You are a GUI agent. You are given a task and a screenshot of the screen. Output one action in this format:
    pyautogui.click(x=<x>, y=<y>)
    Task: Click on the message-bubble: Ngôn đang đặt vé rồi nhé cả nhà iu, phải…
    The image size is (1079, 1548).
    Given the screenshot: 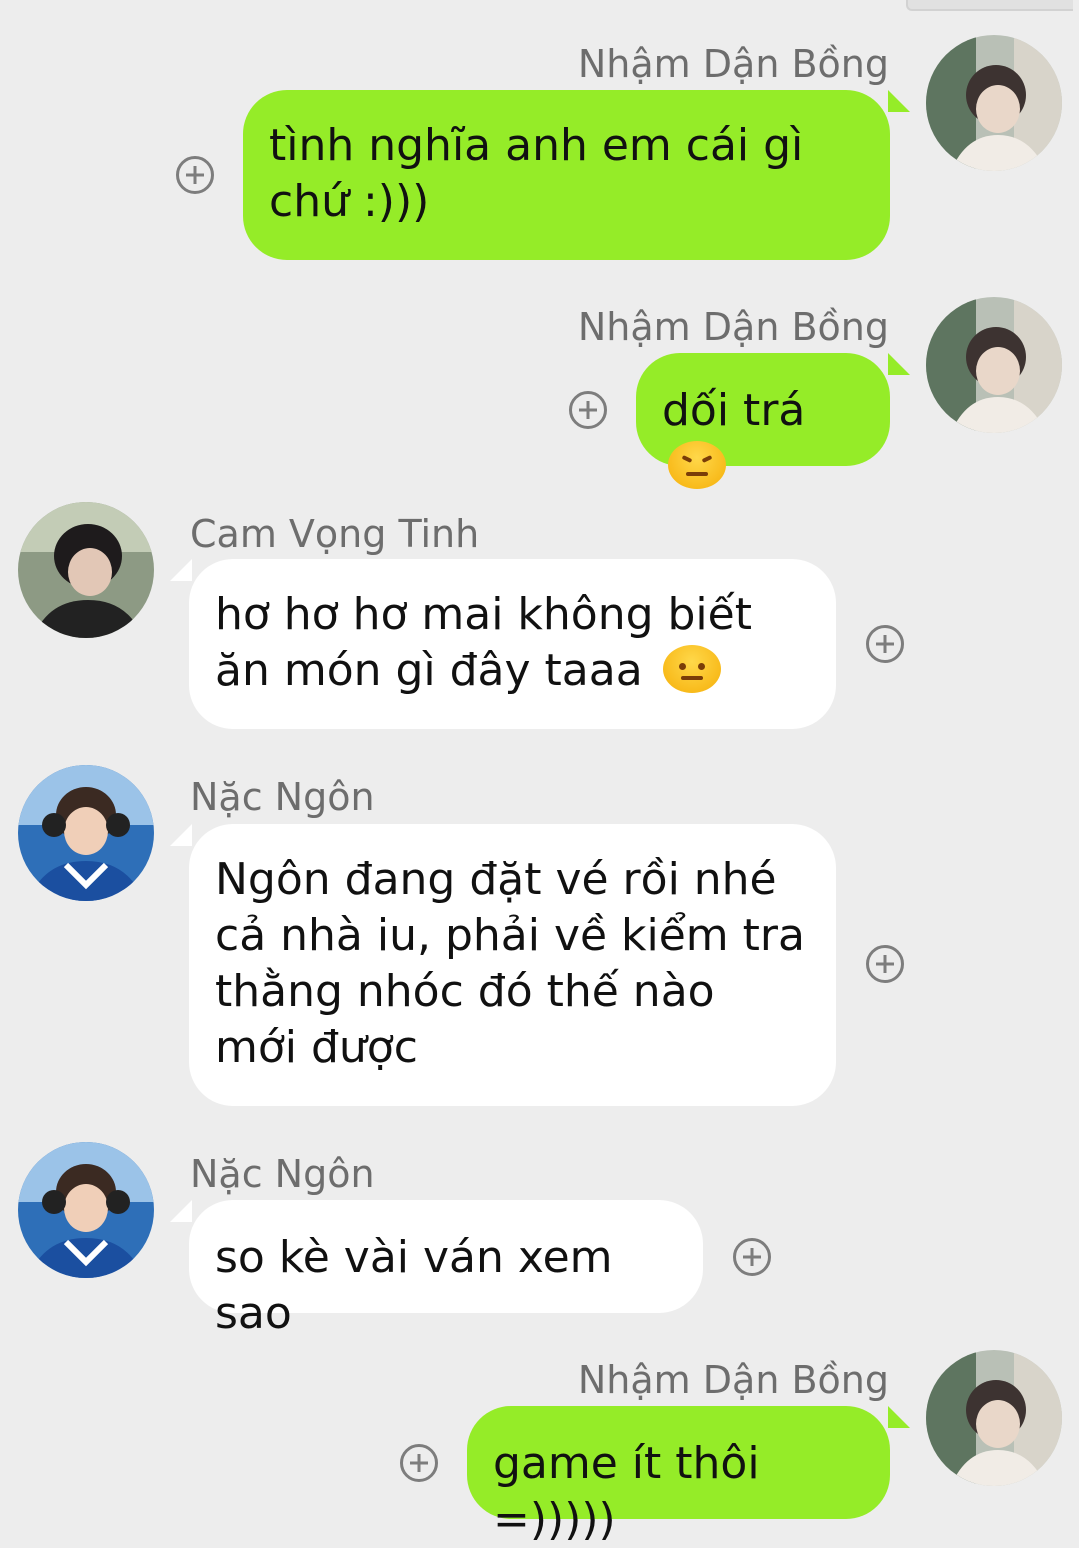 What is the action you would take?
    pyautogui.click(x=512, y=965)
    